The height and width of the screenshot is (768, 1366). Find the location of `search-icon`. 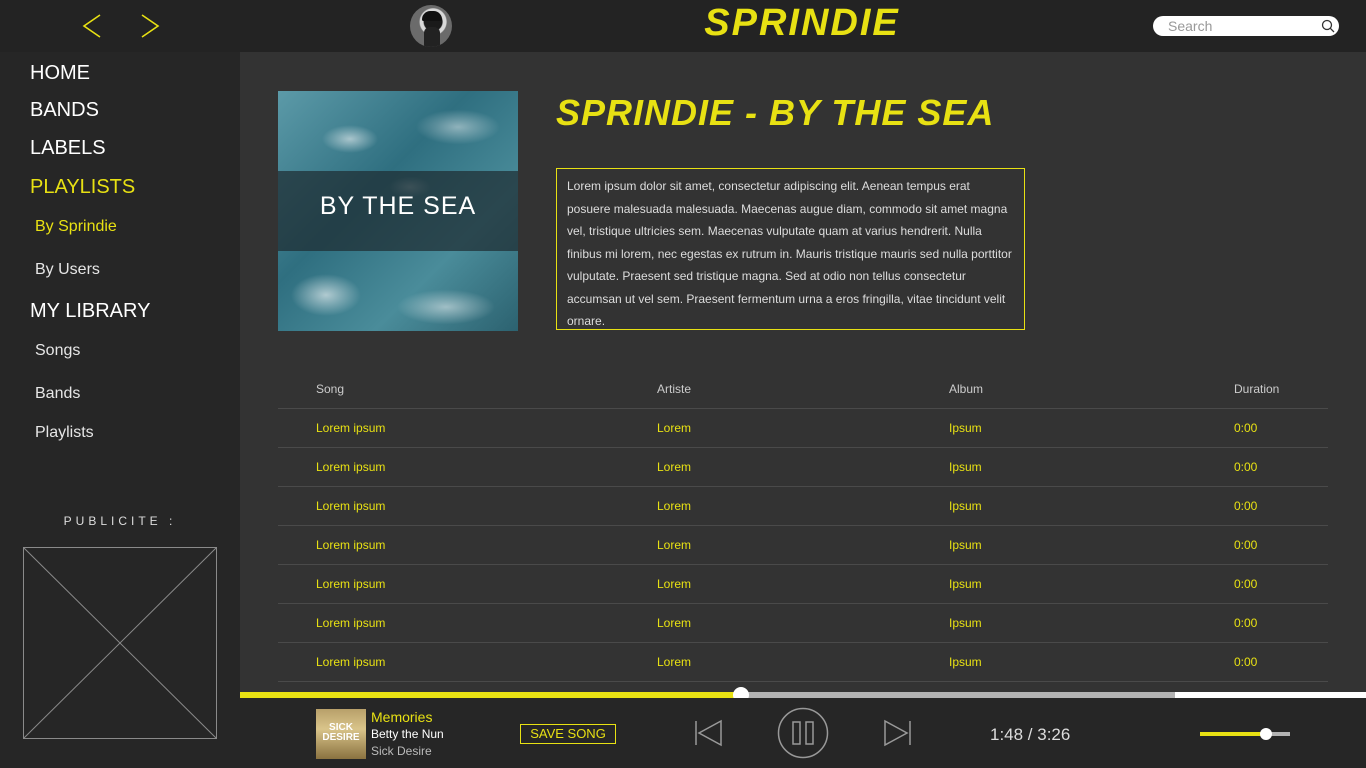

search-icon is located at coordinates (1328, 26).